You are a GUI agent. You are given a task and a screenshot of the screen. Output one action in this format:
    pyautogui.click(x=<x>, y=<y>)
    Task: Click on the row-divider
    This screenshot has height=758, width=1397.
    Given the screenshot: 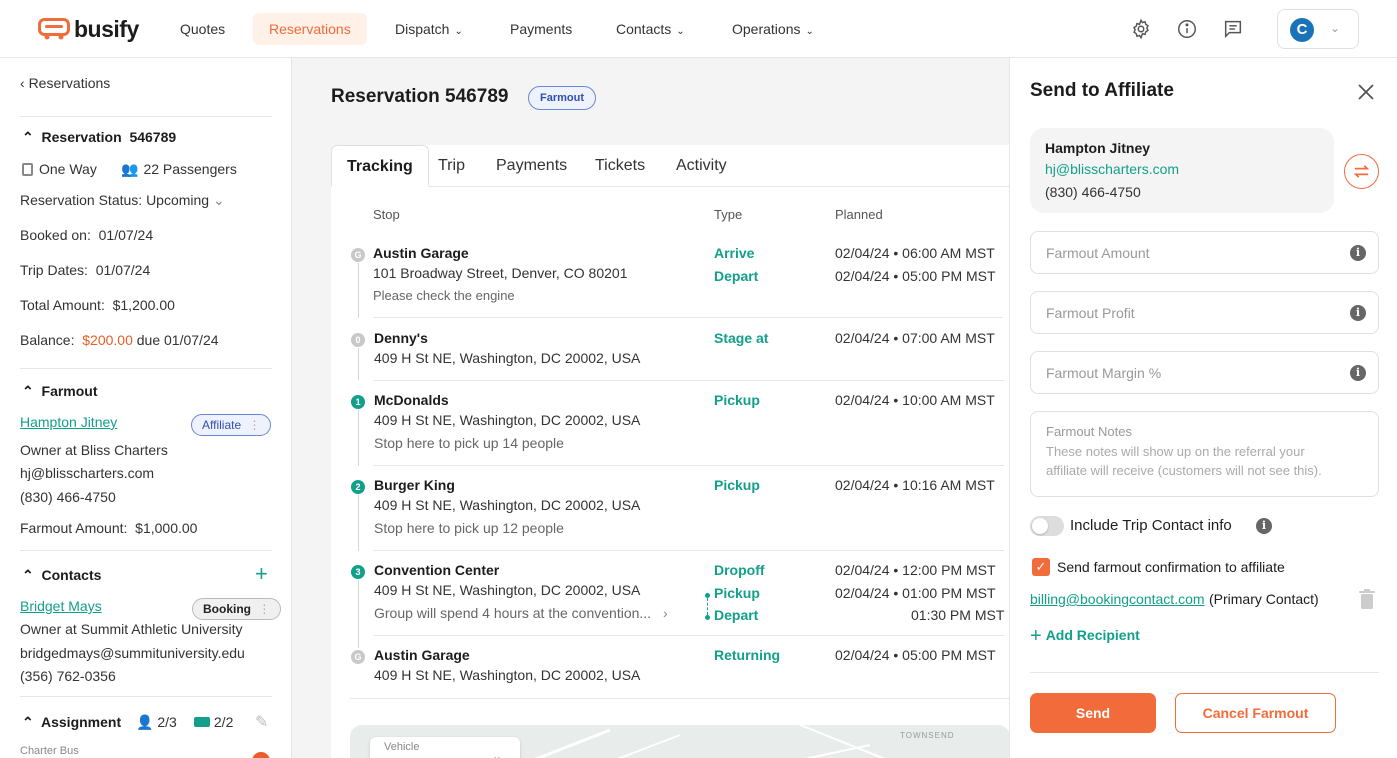 What is the action you would take?
    pyautogui.click(x=685, y=698)
    